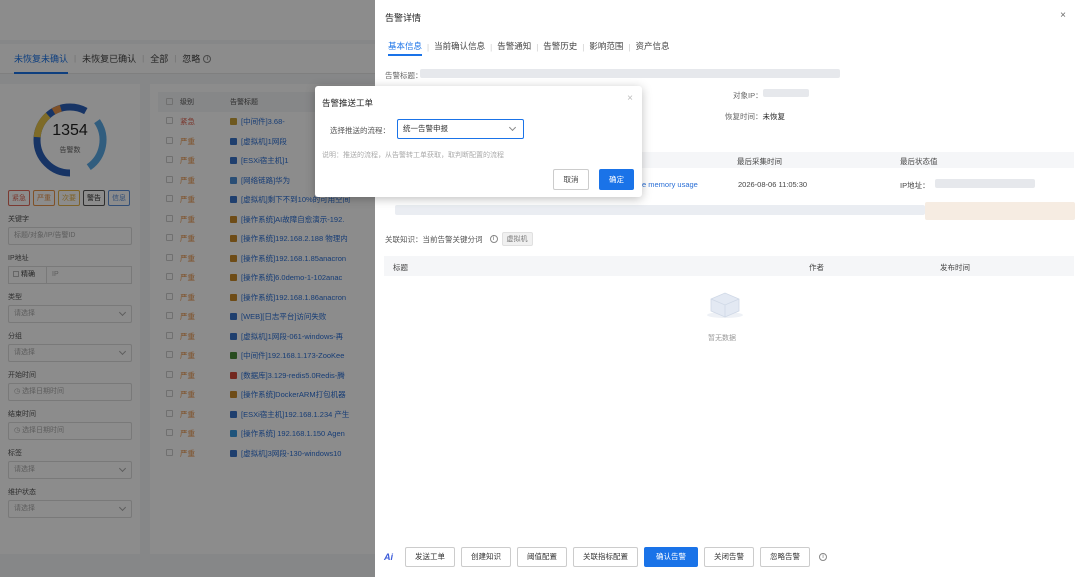  What do you see at coordinates (560, 47) in the screenshot?
I see `tab-history: 告警历史` at bounding box center [560, 47].